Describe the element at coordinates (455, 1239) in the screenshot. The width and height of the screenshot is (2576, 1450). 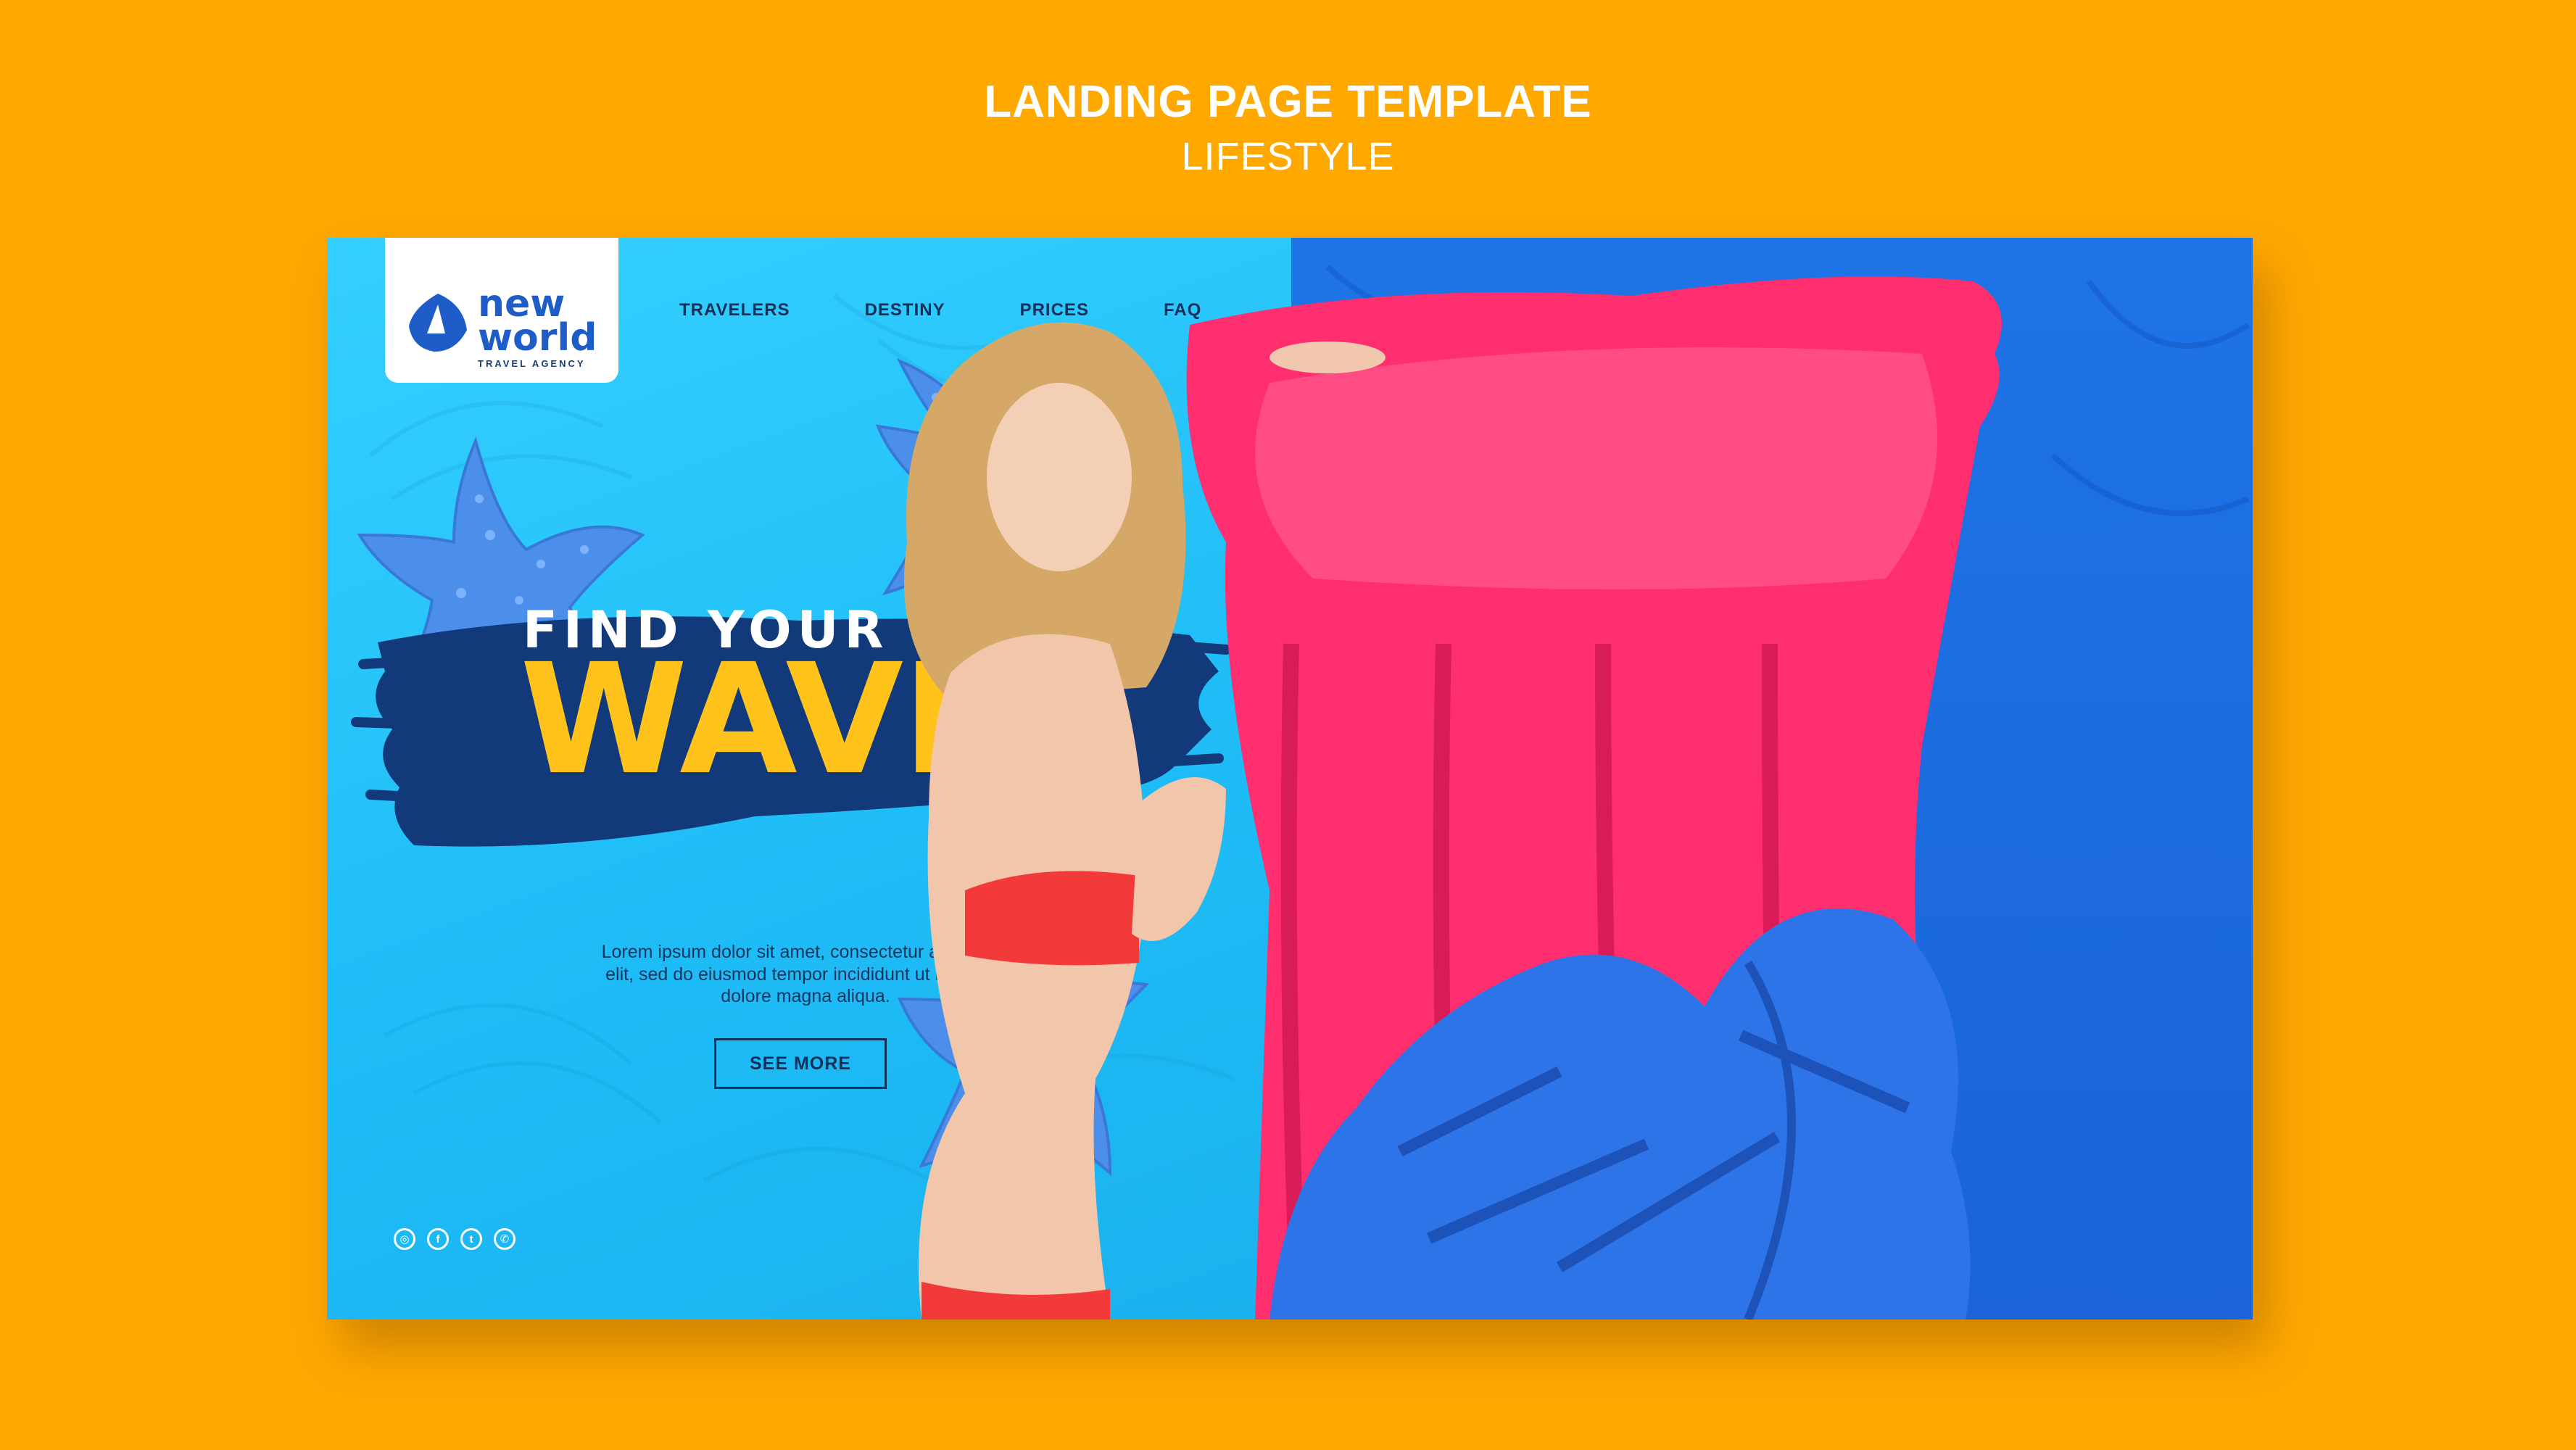
I see `social-links: ◎ f t ✆` at that location.